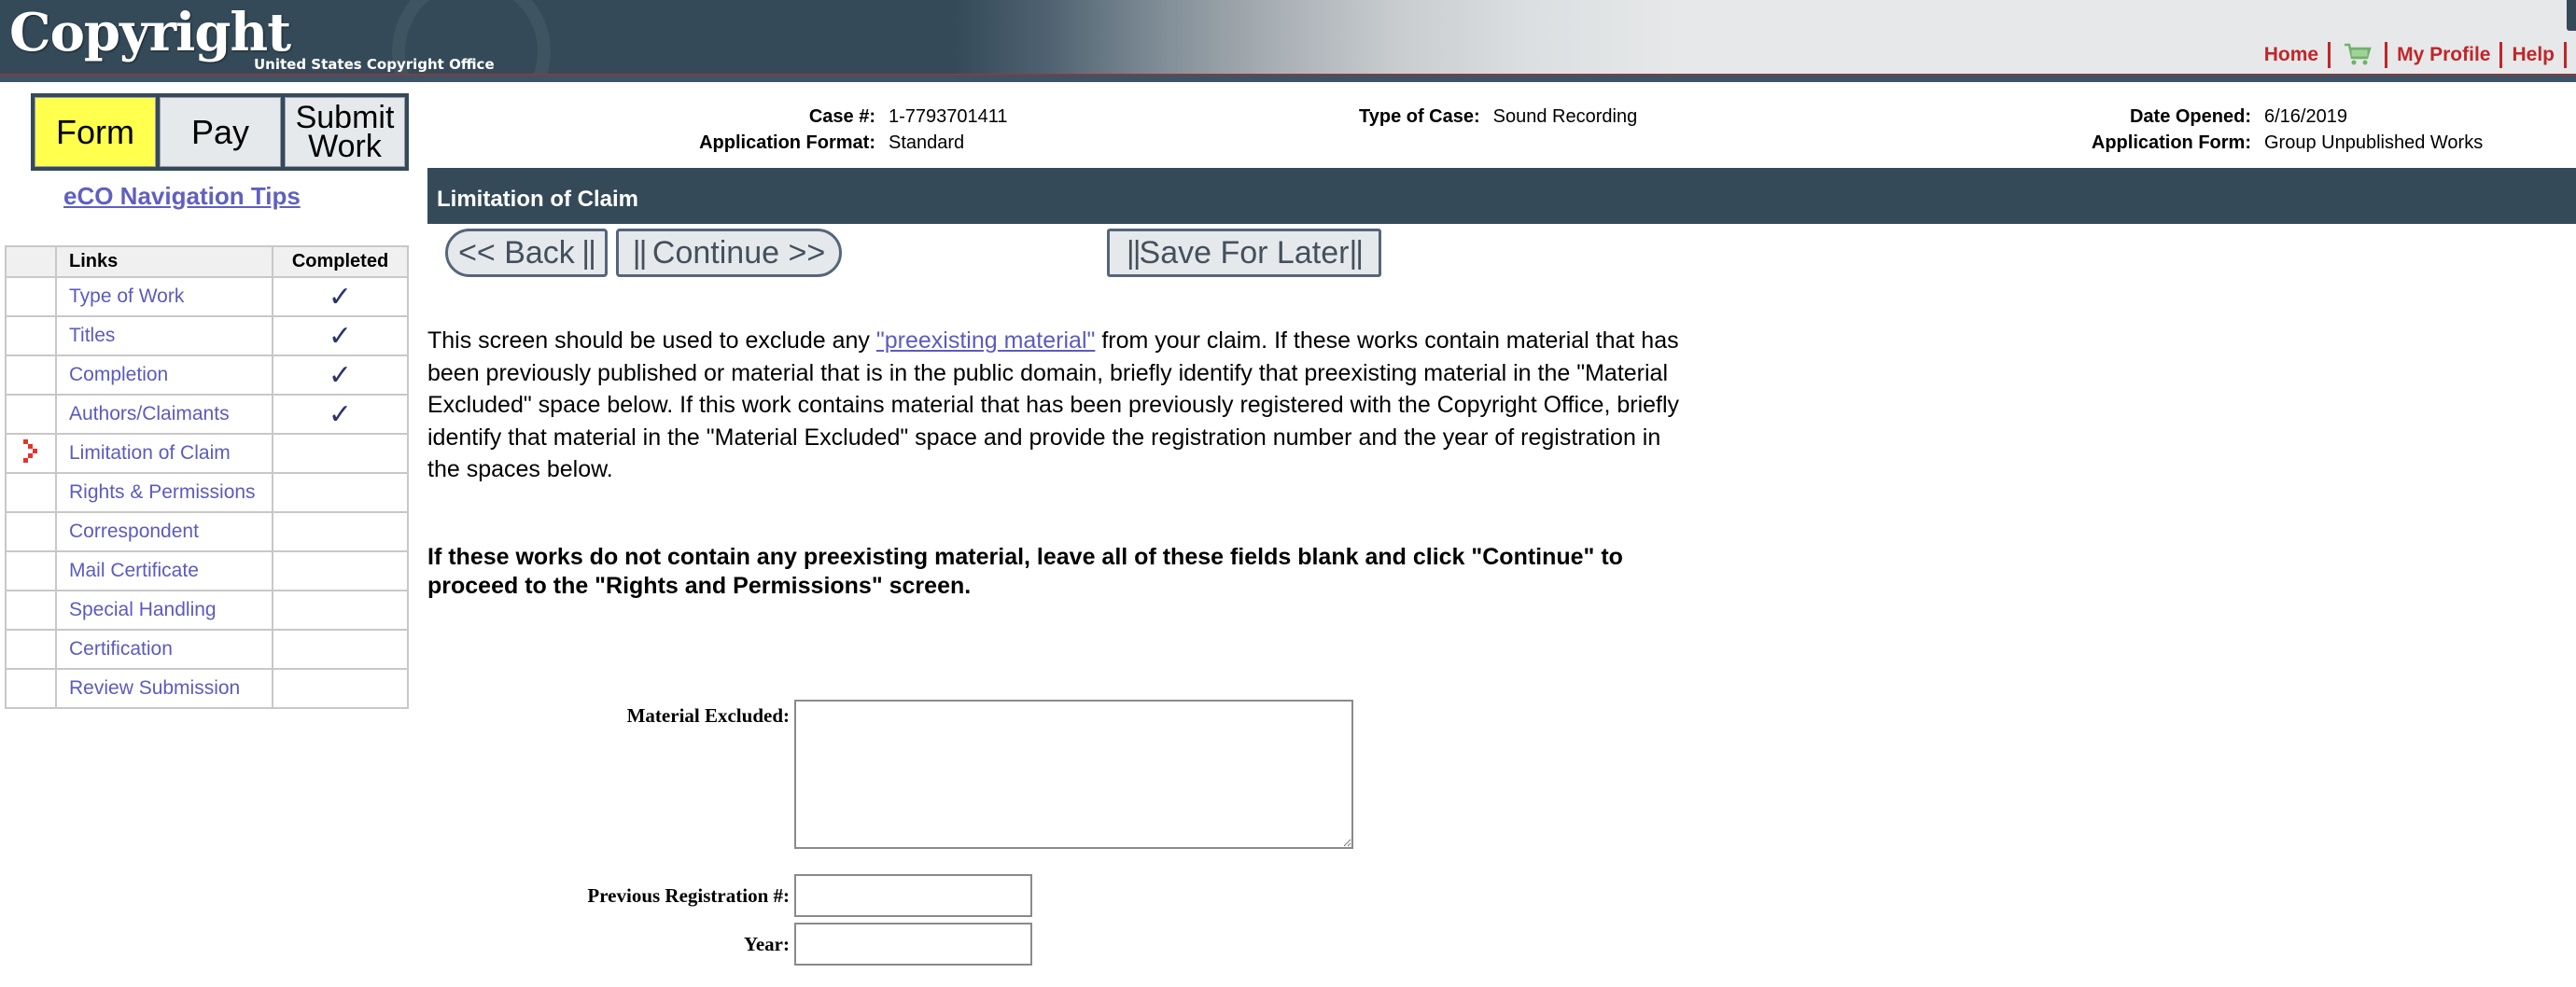 This screenshot has width=2576, height=987. I want to click on column-header-marker, so click(31, 262).